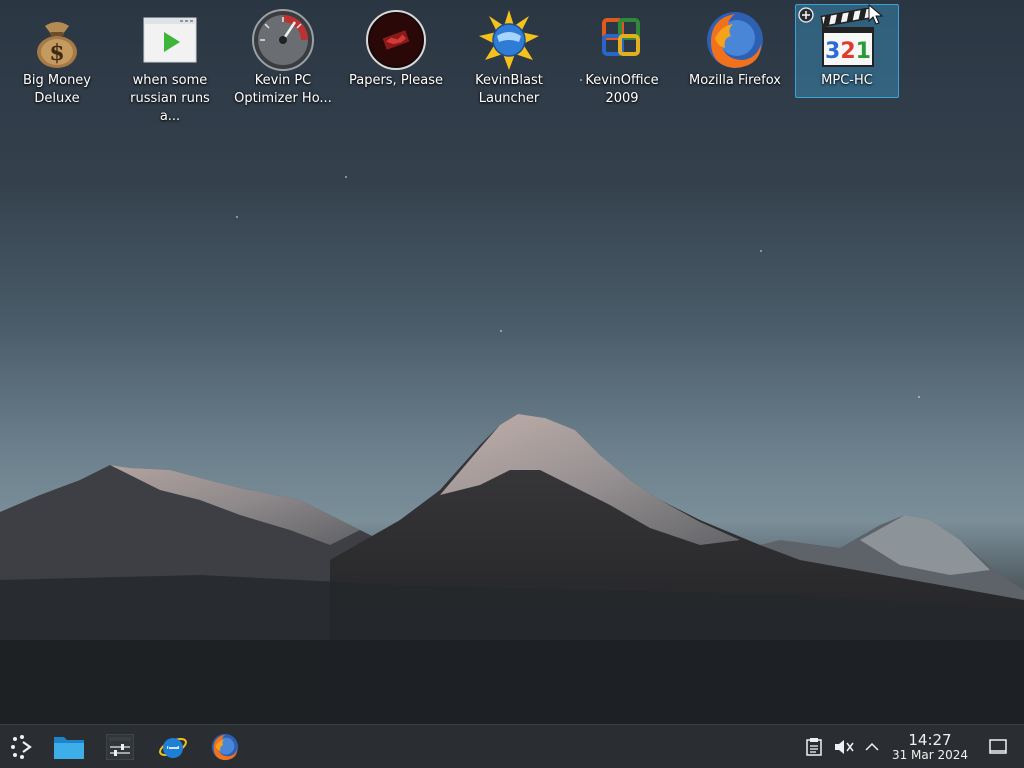  I want to click on internet-explorer-icon, so click(173, 747).